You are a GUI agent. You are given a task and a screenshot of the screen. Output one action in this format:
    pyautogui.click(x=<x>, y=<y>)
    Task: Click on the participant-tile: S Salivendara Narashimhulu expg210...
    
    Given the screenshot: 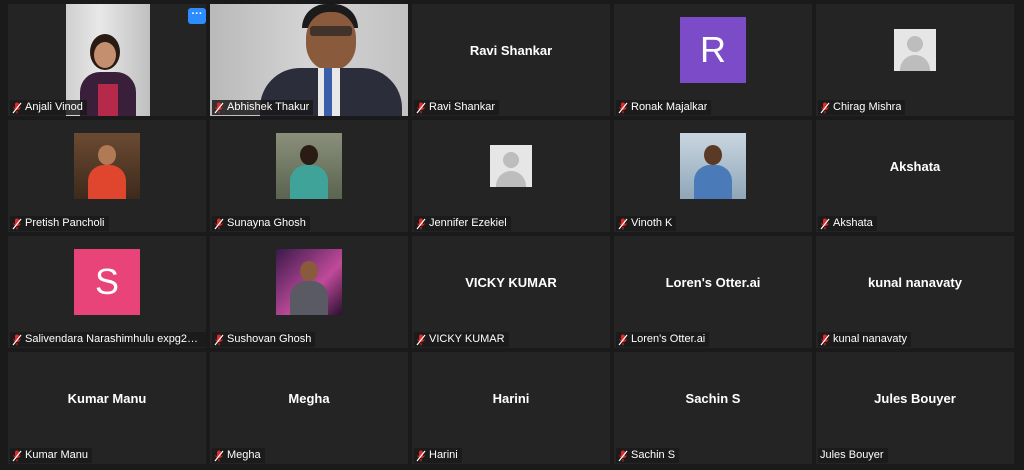 What is the action you would take?
    pyautogui.click(x=107, y=292)
    